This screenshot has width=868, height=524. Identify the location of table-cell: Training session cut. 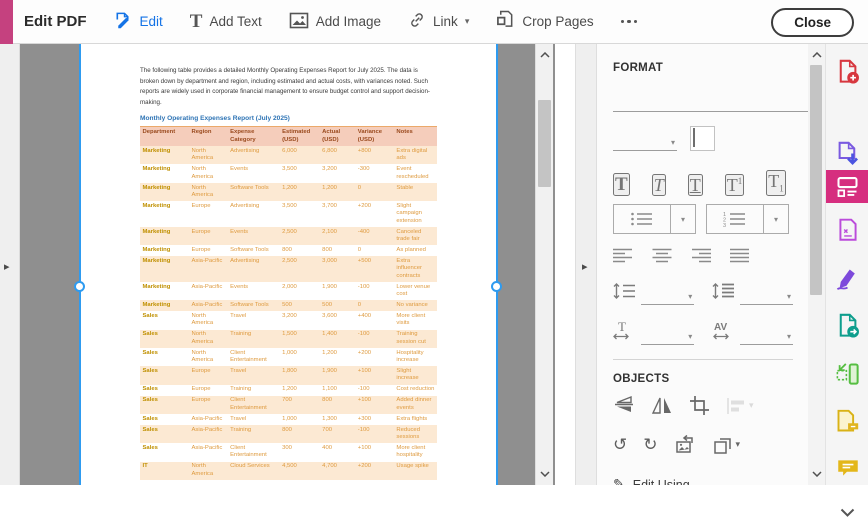
(415, 339).